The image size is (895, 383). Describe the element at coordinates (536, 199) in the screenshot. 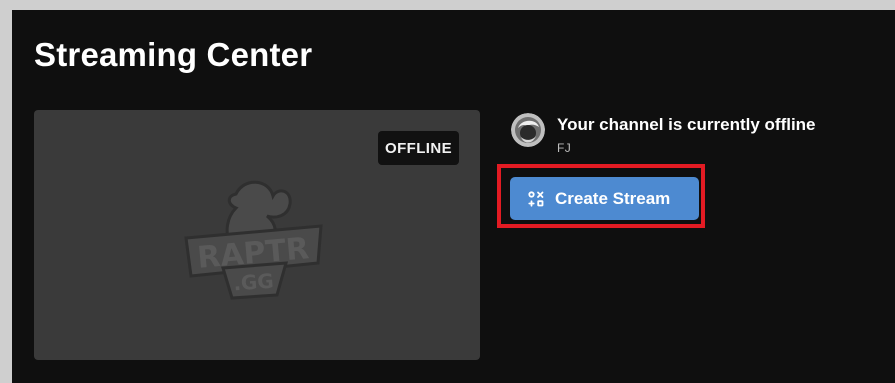

I see `stream-grid-icon` at that location.